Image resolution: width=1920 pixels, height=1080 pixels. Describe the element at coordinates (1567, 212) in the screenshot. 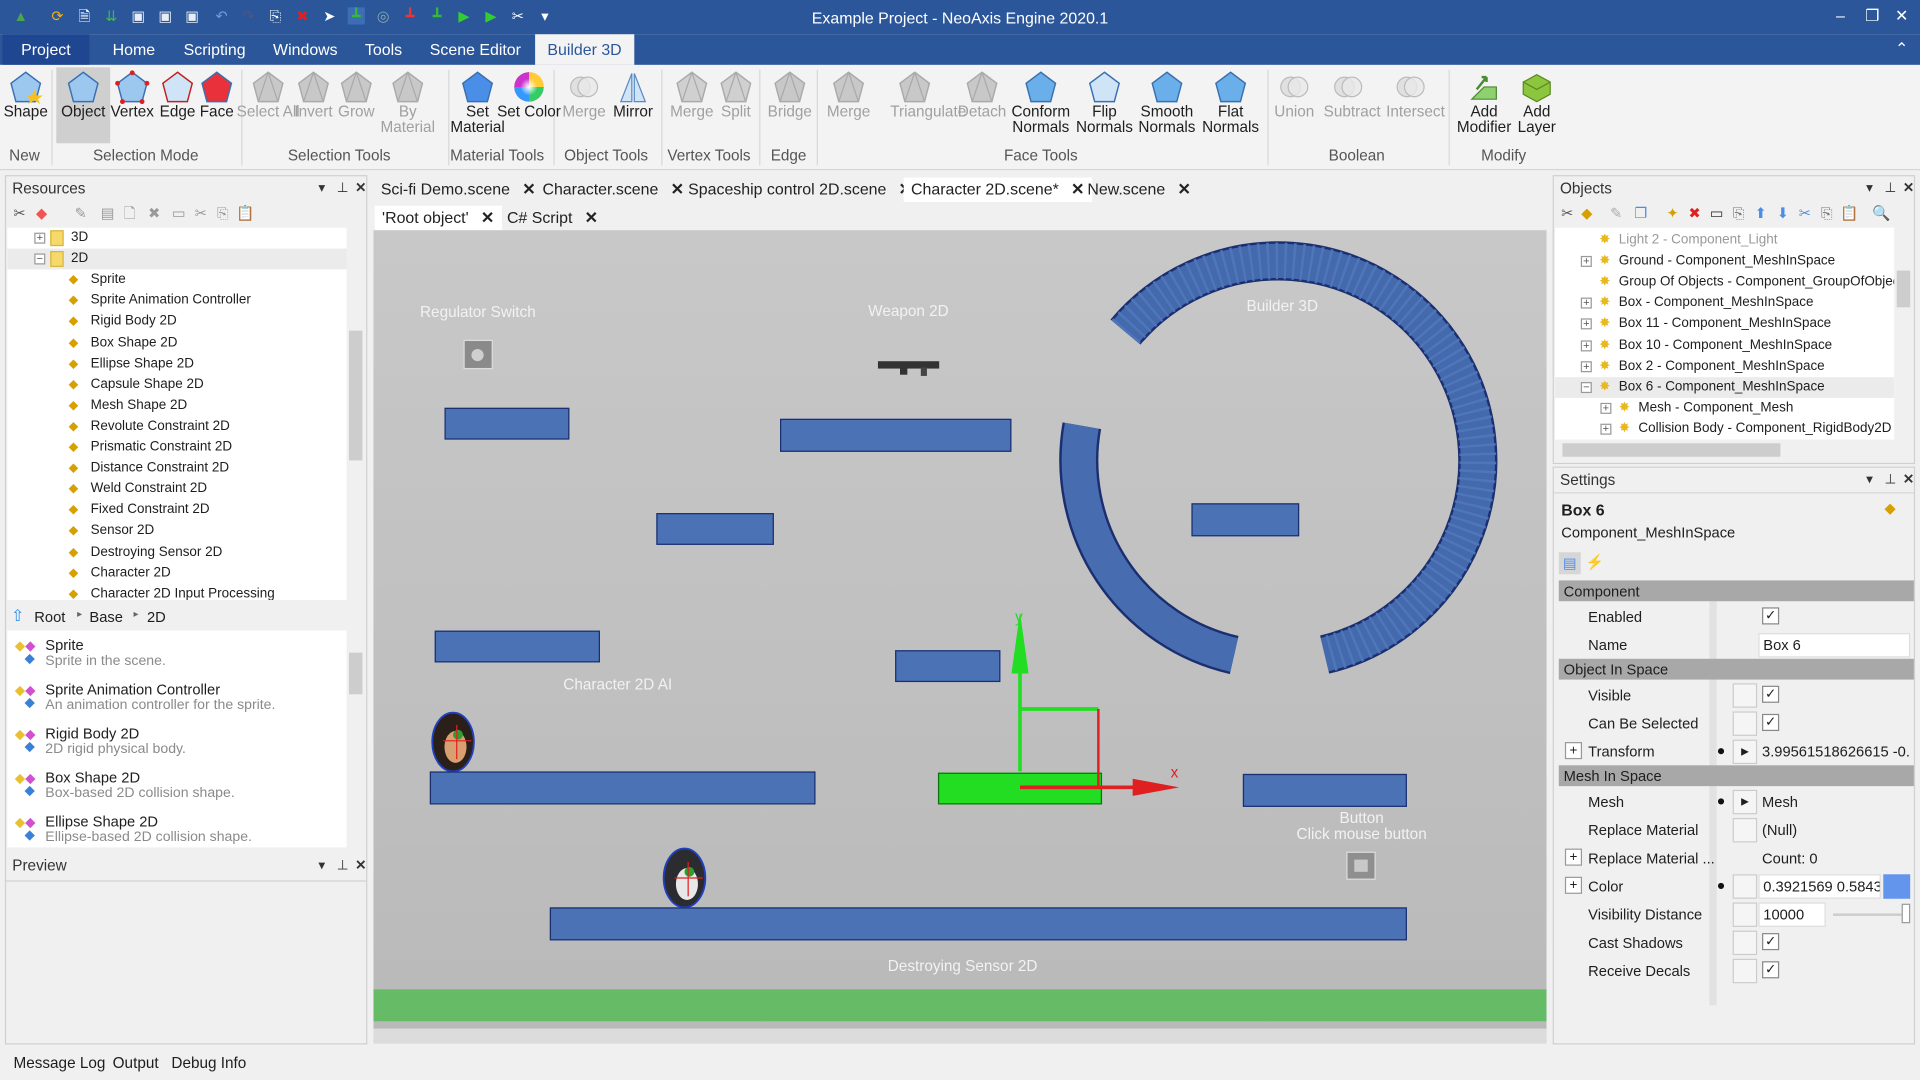

I see `settings-tools-icon: ✂` at that location.